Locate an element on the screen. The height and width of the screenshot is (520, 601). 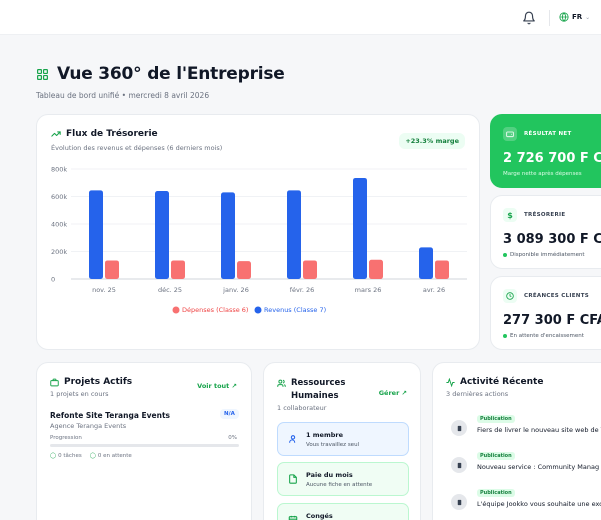
activity-text: L'équipe Jookko vous souhaite une exc is located at coordinates (539, 504).